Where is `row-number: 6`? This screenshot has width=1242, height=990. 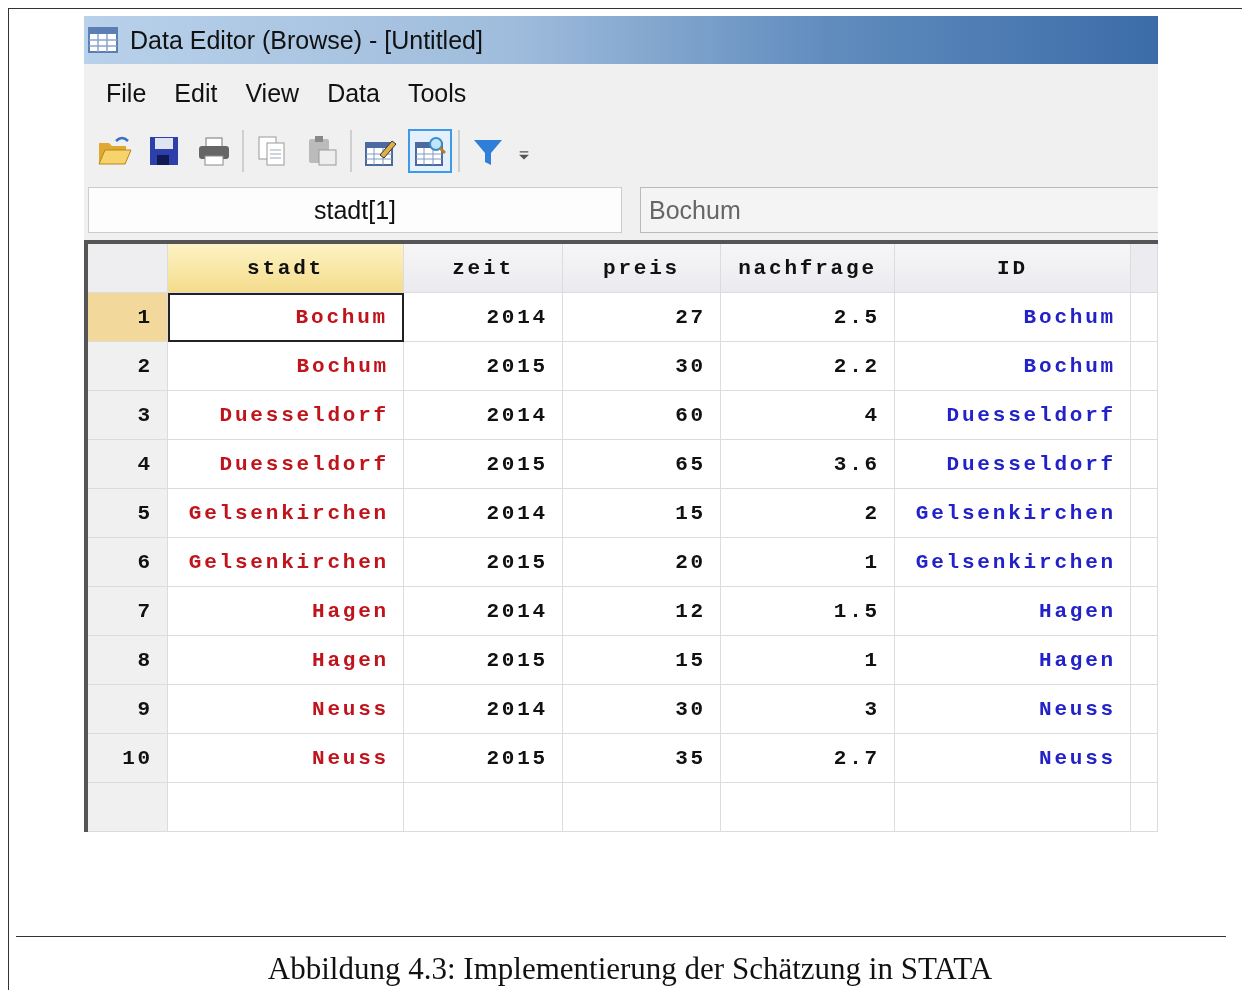 row-number: 6 is located at coordinates (128, 562).